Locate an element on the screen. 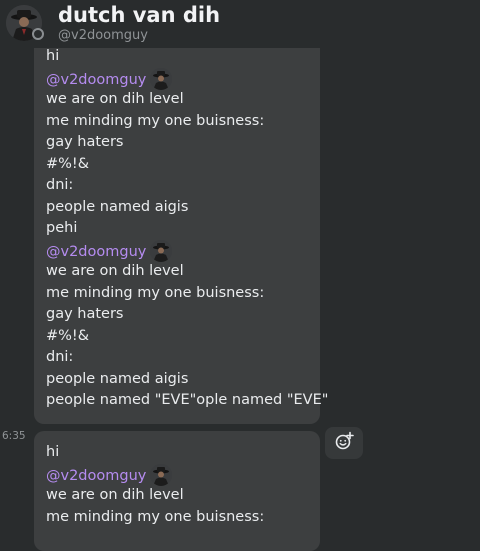 The width and height of the screenshot is (480, 551). conversation-handle: @v2doomguy is located at coordinates (103, 35).